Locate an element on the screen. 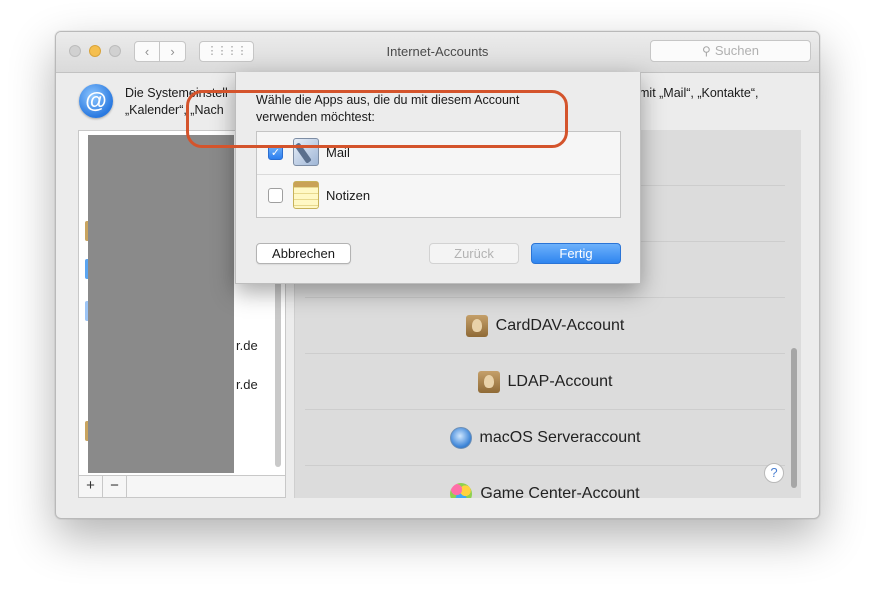  app-list: ✓ Mail Notizen is located at coordinates (438, 174).